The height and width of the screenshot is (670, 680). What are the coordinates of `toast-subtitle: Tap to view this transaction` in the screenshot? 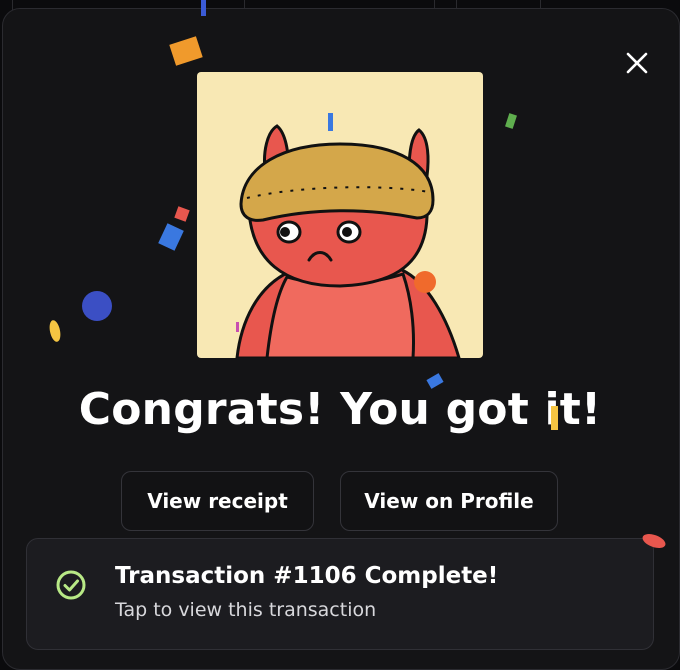 It's located at (246, 610).